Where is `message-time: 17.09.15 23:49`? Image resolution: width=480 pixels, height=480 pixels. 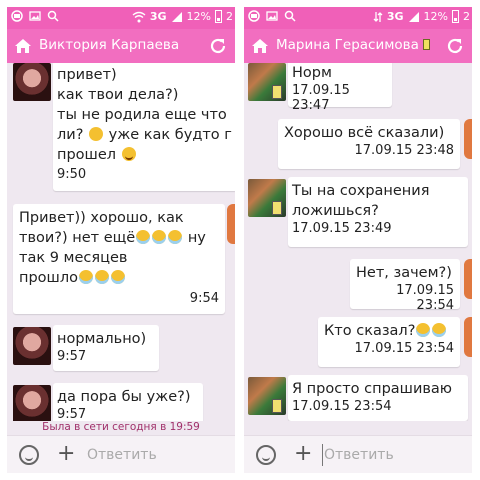 message-time: 17.09.15 23:49 is located at coordinates (342, 228).